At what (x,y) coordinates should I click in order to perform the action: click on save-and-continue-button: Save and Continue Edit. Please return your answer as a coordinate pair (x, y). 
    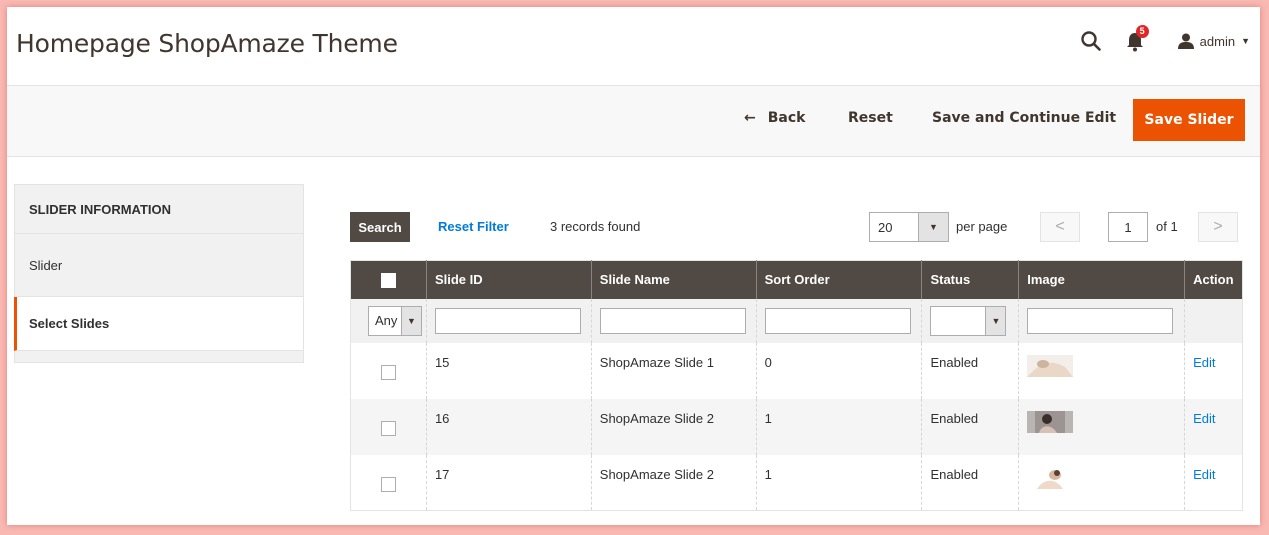
    Looking at the image, I should click on (1024, 118).